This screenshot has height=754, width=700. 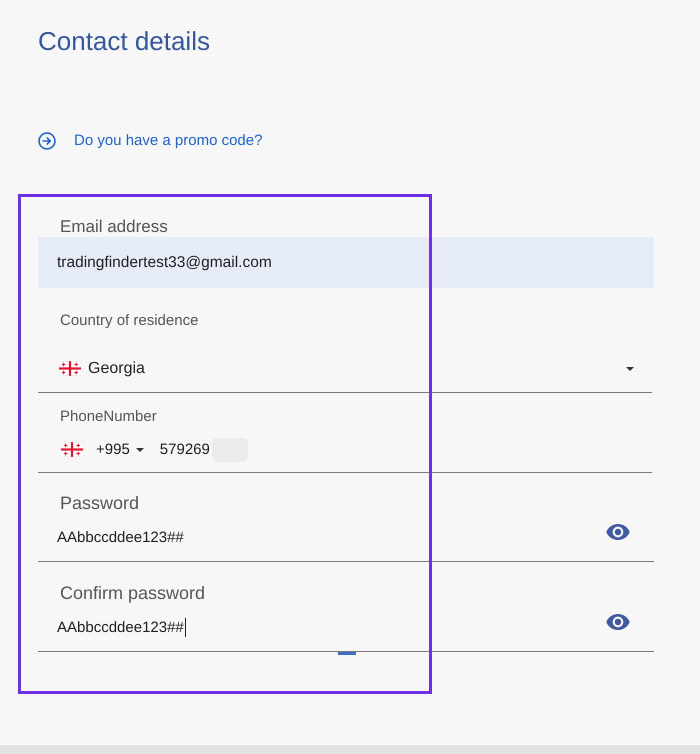 What do you see at coordinates (102, 449) in the screenshot?
I see `country-code-dropdown: +995` at bounding box center [102, 449].